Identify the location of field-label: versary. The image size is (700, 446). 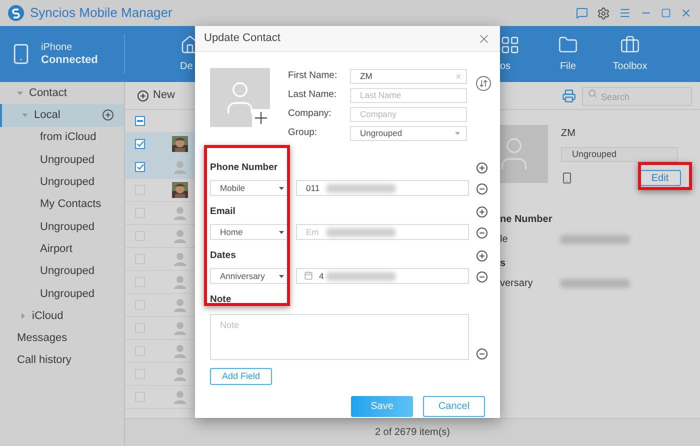
(517, 283).